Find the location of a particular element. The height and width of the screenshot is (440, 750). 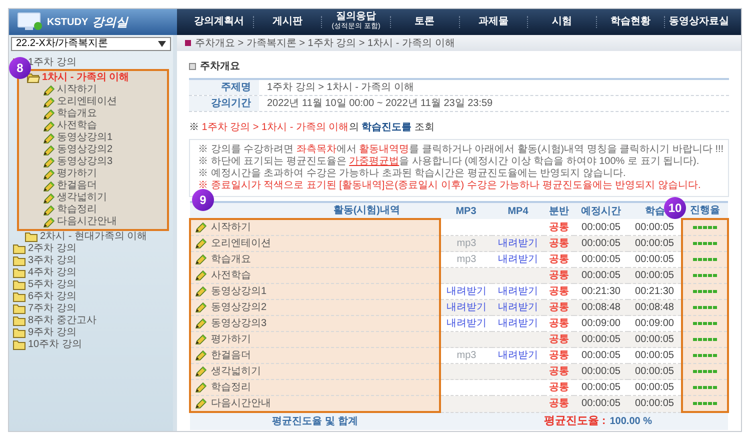

column-header: 예정시간 is located at coordinates (601, 211).